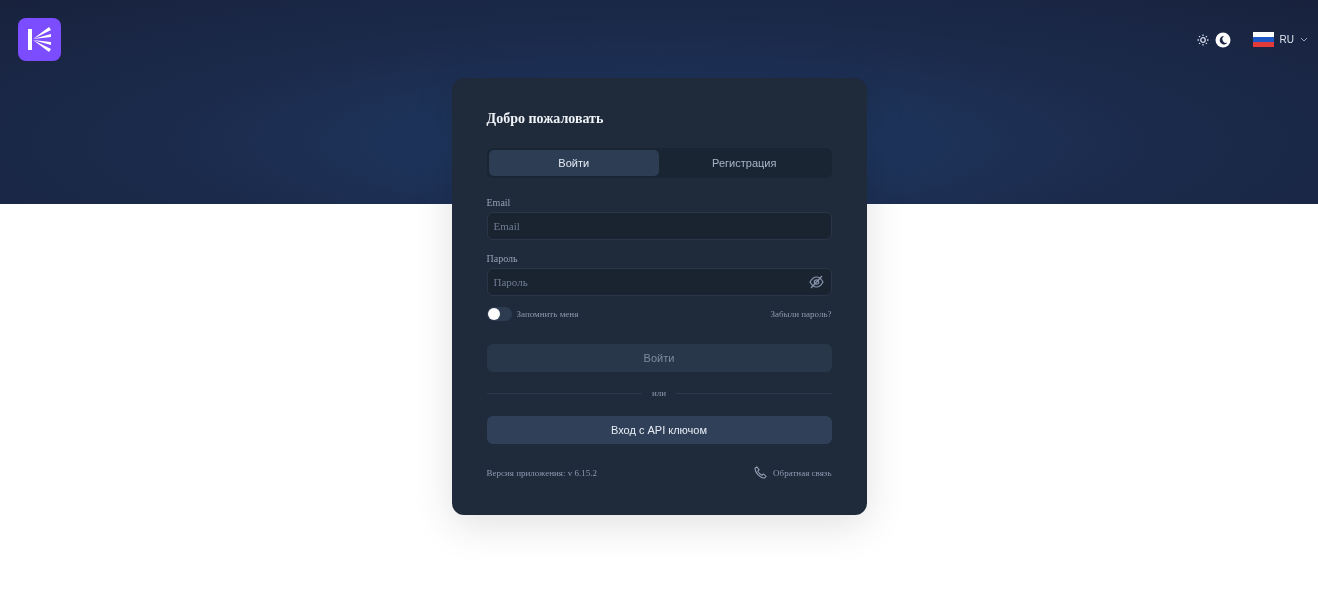  I want to click on field-label: Пароль, so click(502, 258).